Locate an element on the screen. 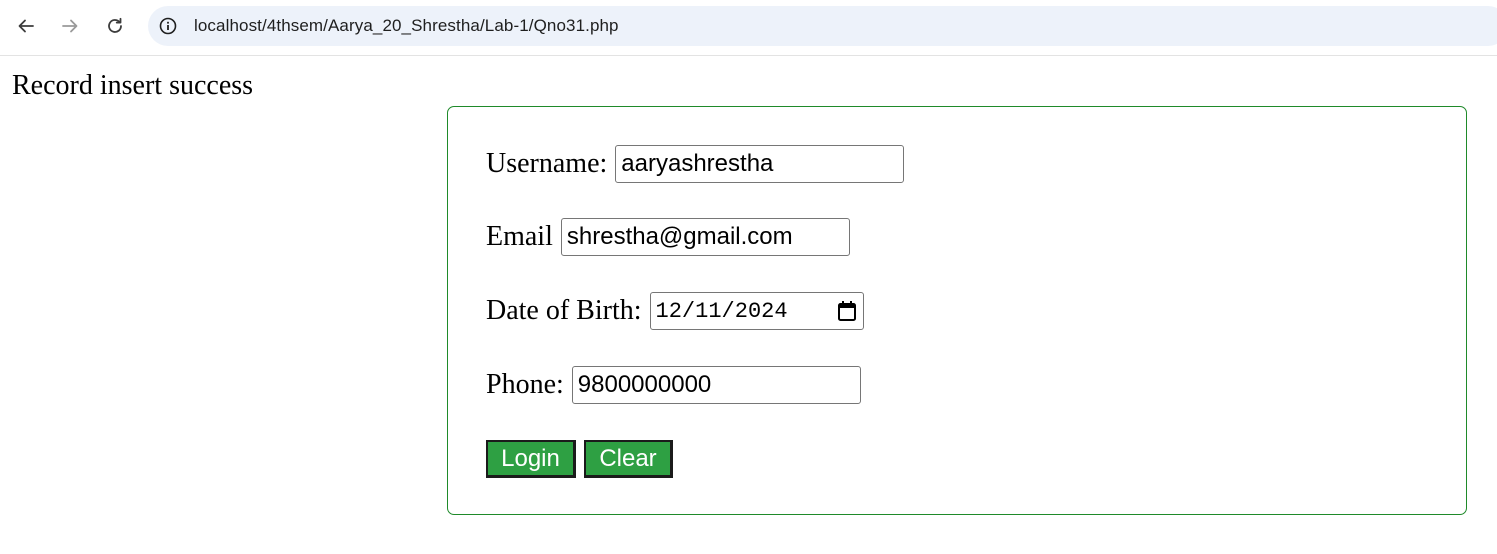  button-row: Login Clear is located at coordinates (583, 459).